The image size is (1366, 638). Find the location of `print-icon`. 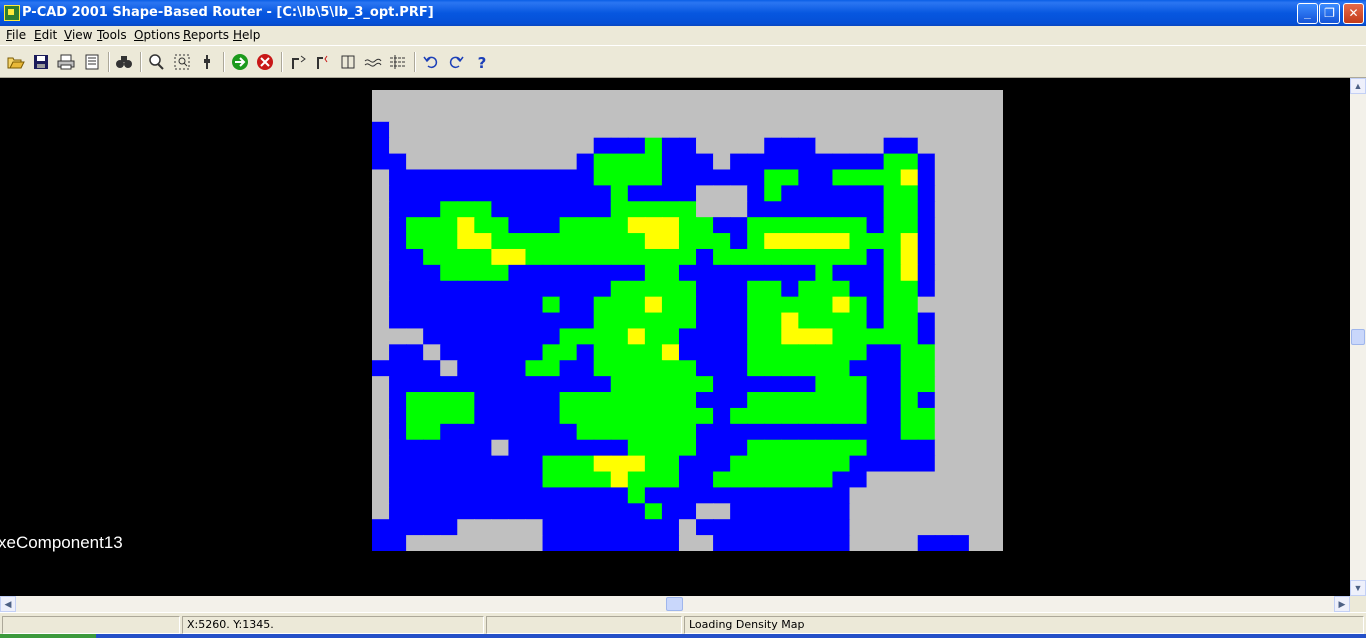

print-icon is located at coordinates (66, 62).